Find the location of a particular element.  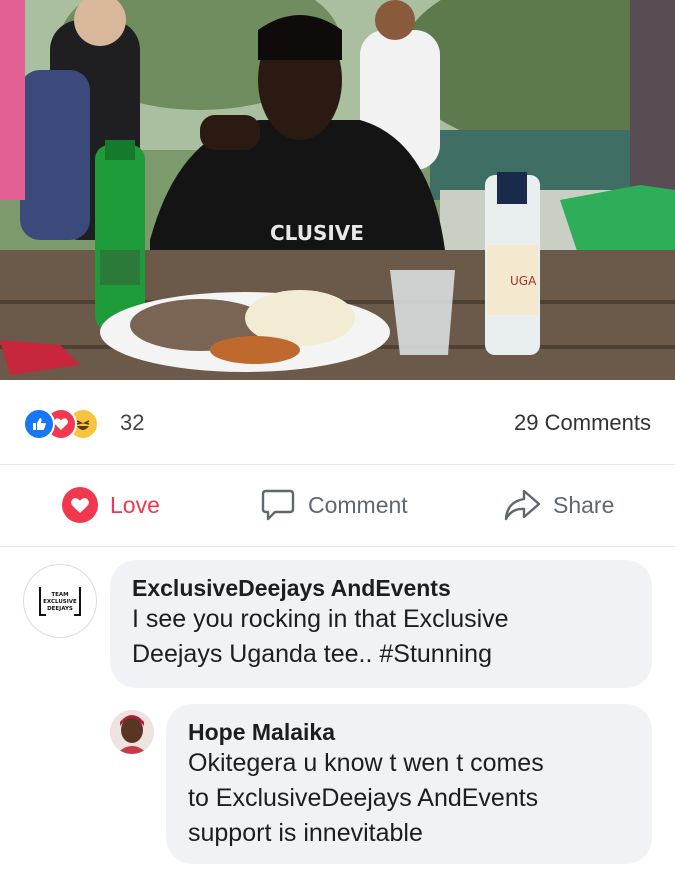

reaction-count: 32 is located at coordinates (132, 423).